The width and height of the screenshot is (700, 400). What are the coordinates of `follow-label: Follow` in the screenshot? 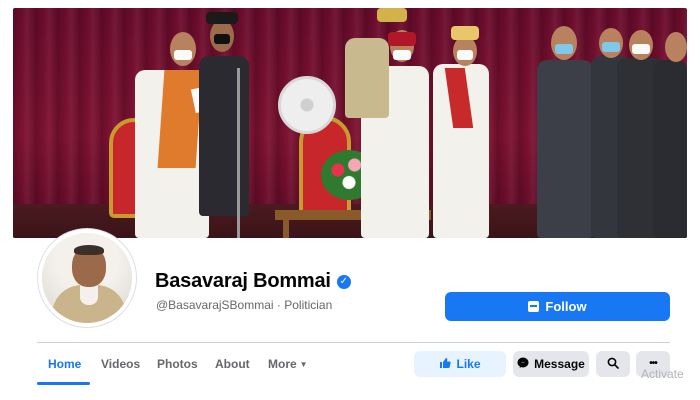 It's located at (566, 306).